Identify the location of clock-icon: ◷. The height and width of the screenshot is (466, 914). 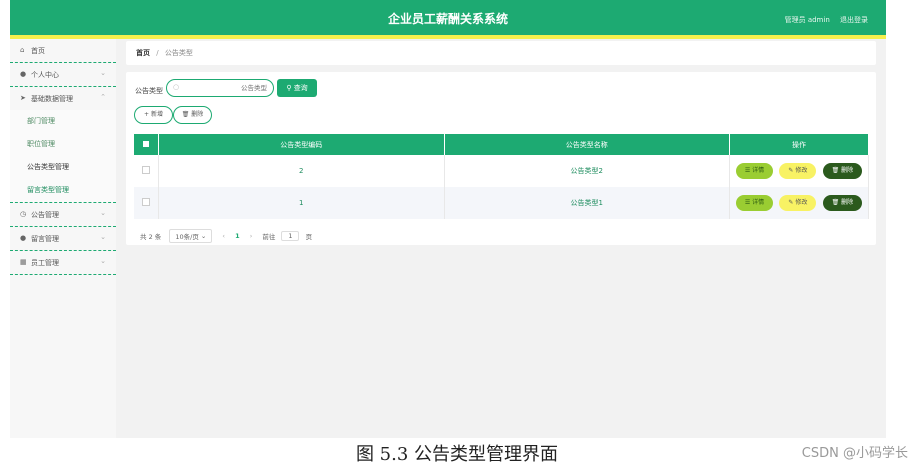
(23, 214).